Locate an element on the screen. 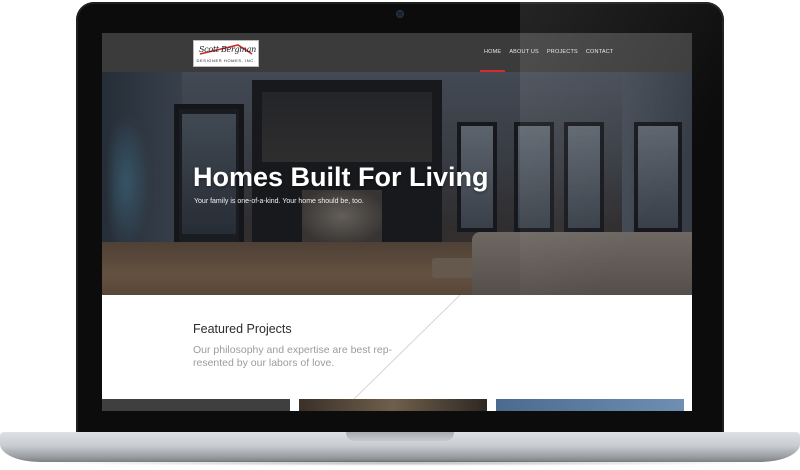 This screenshot has height=470, width=800. nav-projects: PROJECTS is located at coordinates (562, 52).